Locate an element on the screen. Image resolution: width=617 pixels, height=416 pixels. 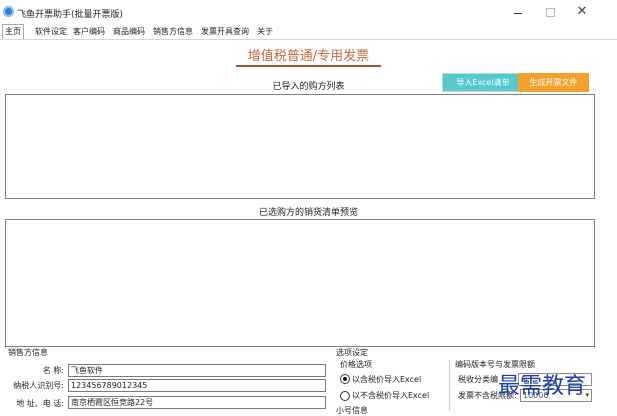
seller-group-title: 销售方信息 is located at coordinates (28, 352).